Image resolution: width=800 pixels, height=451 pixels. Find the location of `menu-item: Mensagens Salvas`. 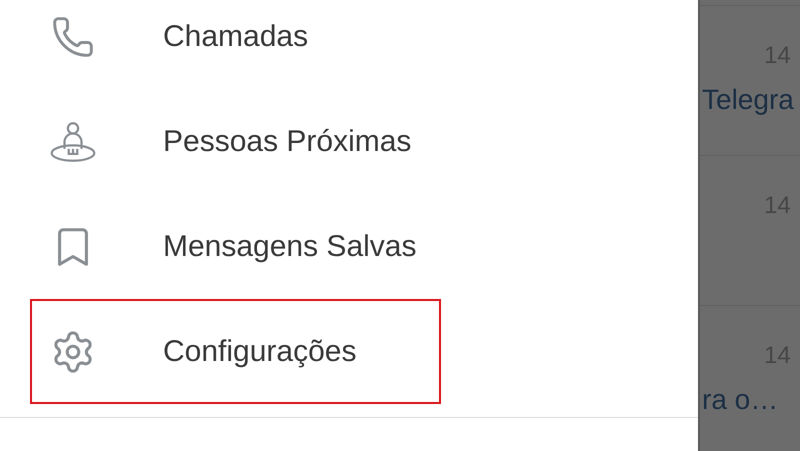

menu-item: Mensagens Salvas is located at coordinates (235, 246).